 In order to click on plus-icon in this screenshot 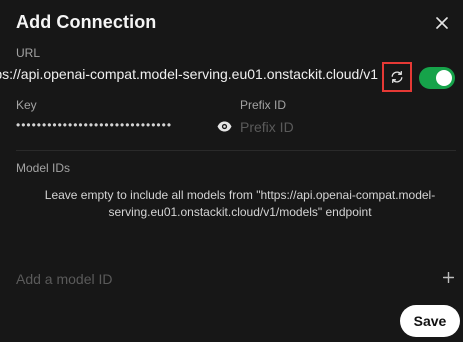, I will do `click(448, 277)`.